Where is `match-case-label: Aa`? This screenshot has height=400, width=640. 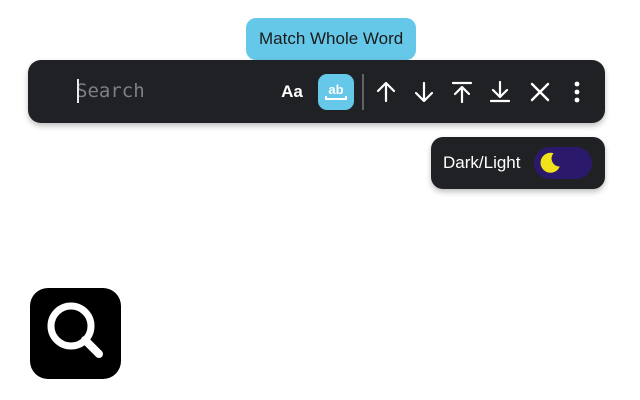 match-case-label: Aa is located at coordinates (292, 91).